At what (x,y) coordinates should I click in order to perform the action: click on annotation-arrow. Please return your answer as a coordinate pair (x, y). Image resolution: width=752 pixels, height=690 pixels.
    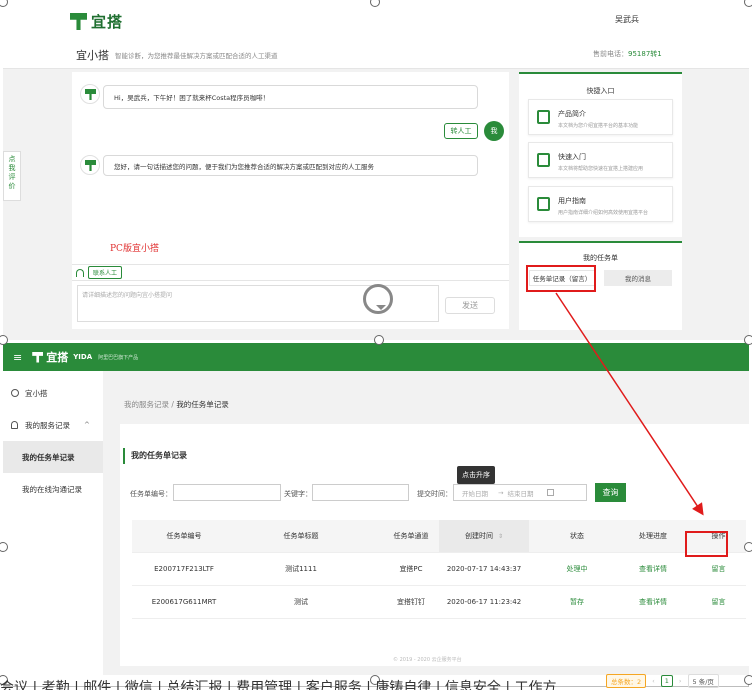
    Looking at the image, I should click on (629, 404).